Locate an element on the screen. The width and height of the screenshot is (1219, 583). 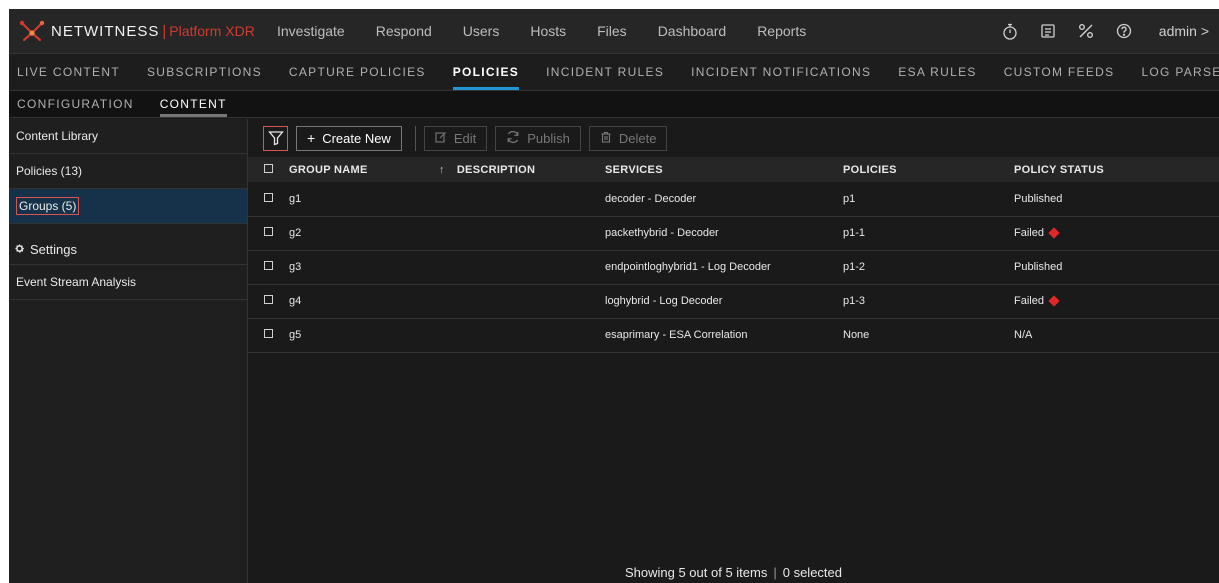
netwitness-logo-icon is located at coordinates (32, 31).